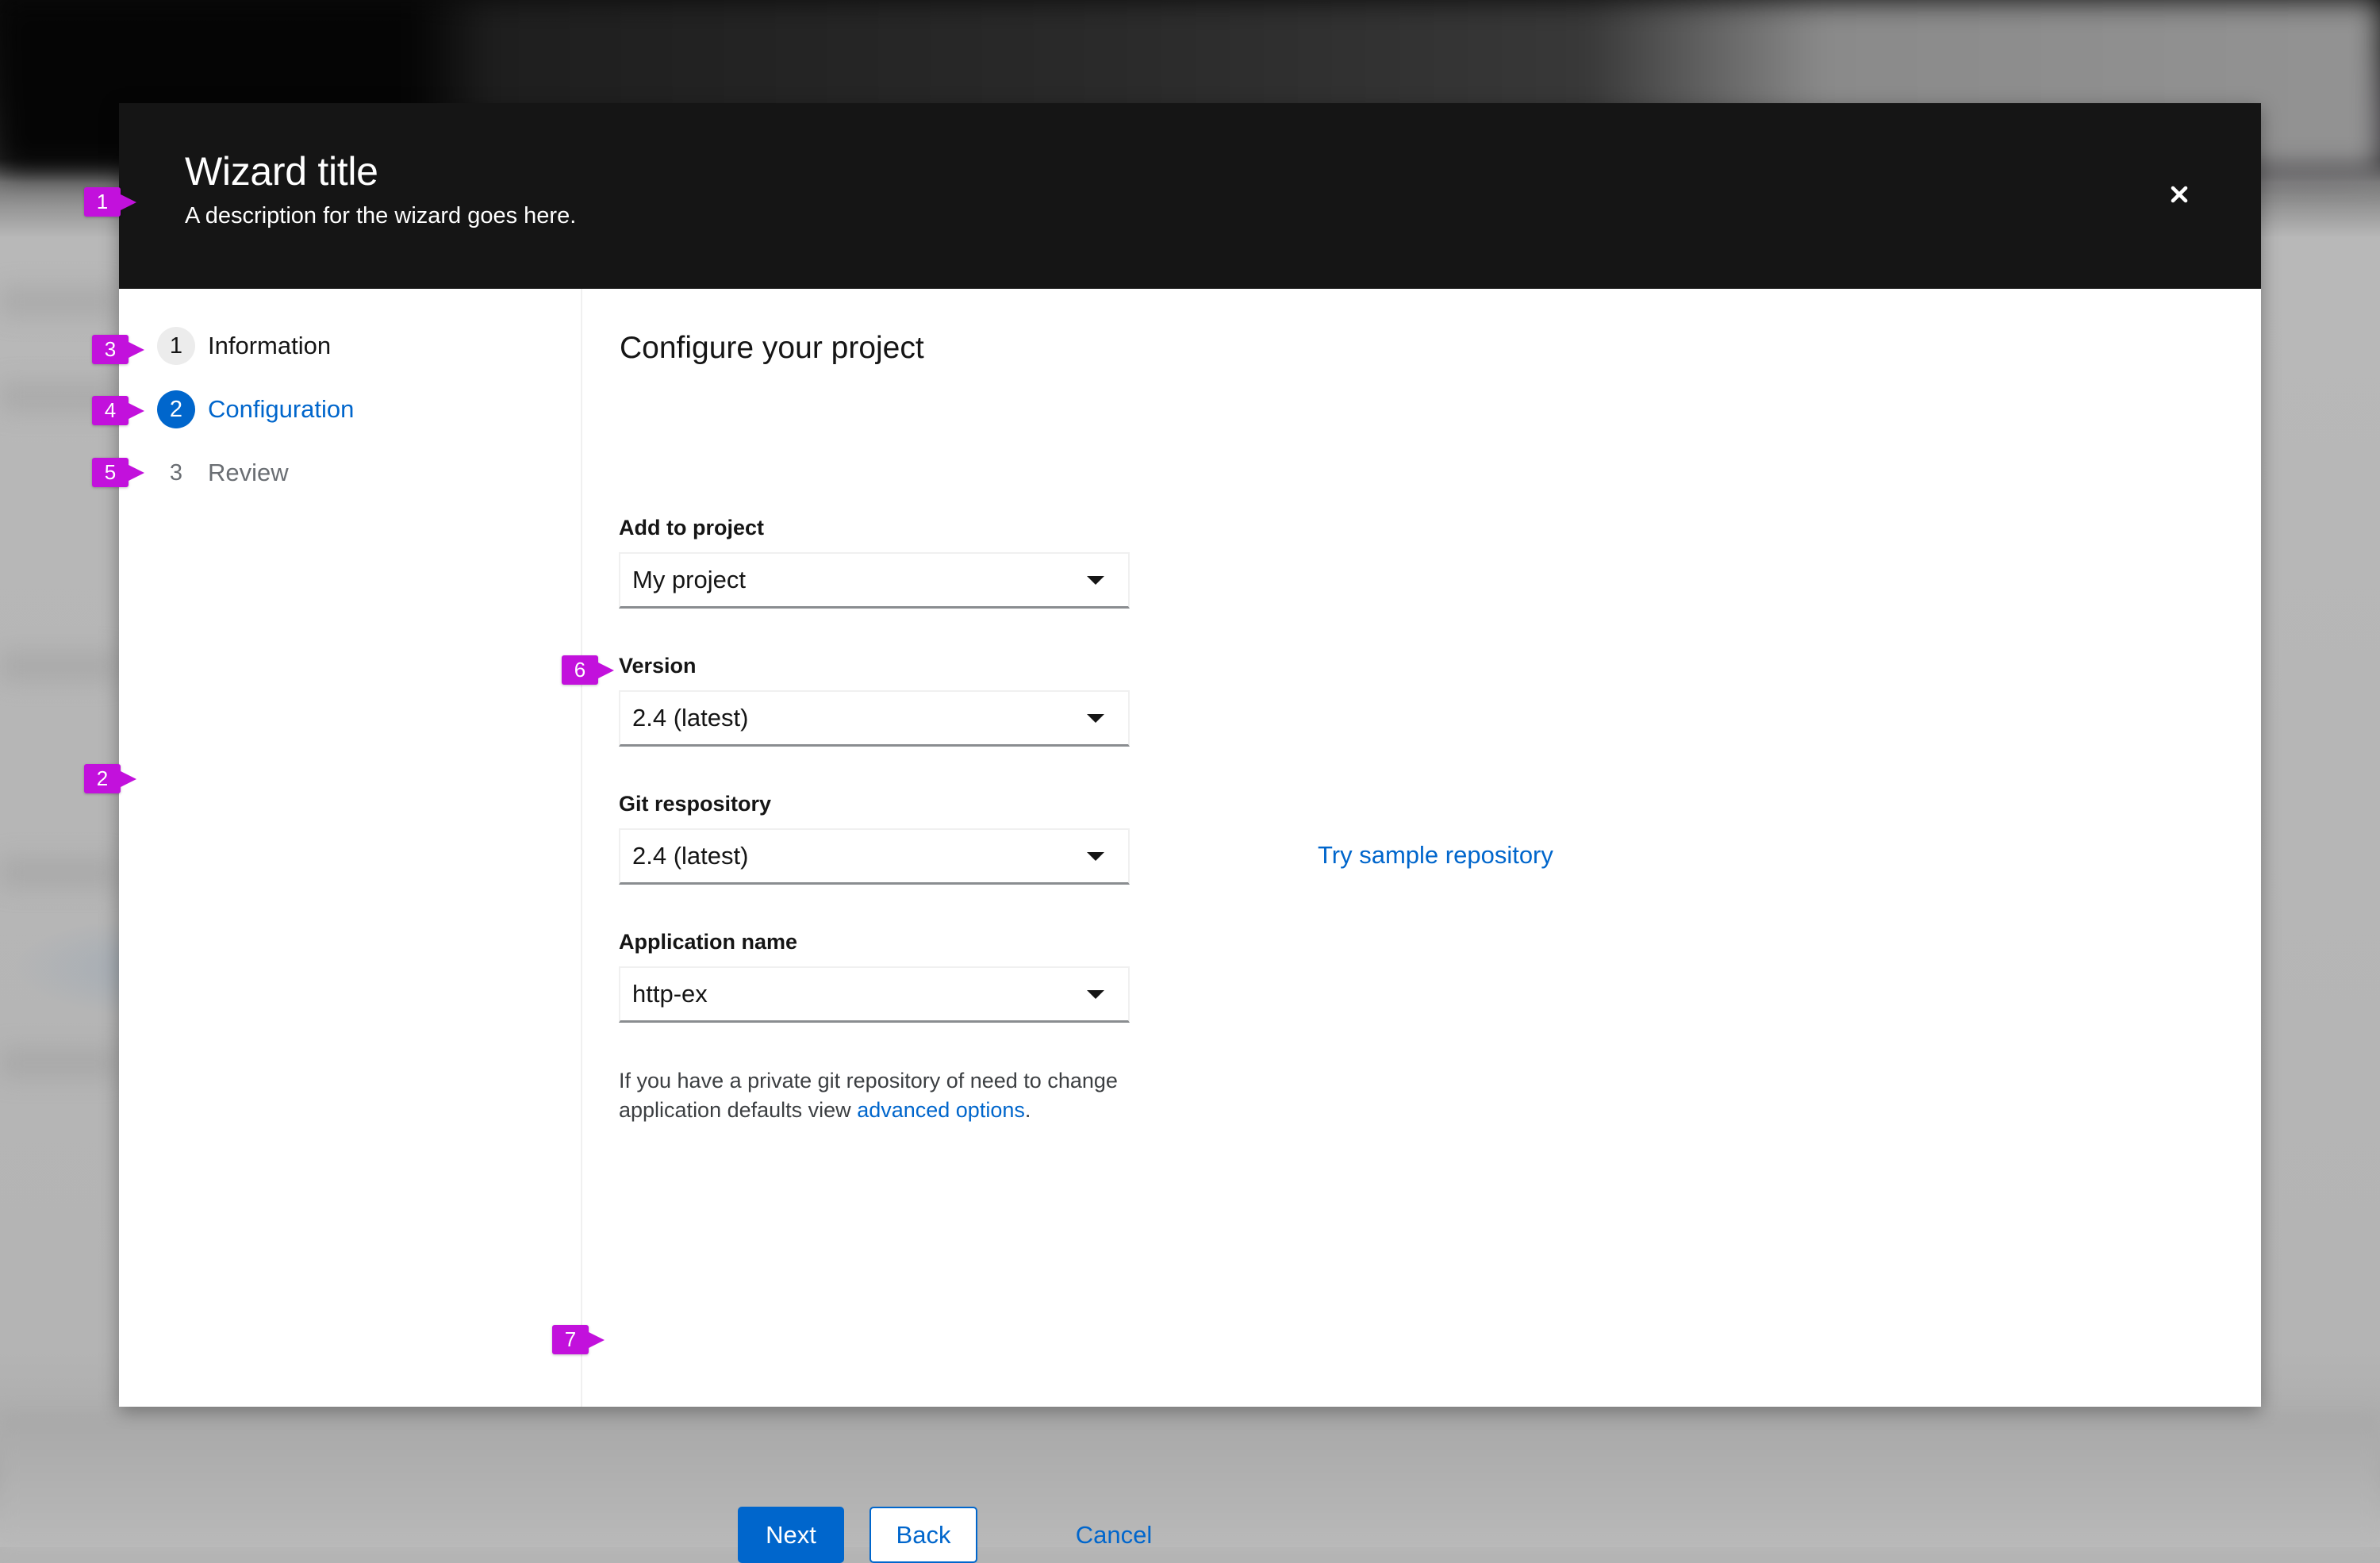 The image size is (2380, 1563). What do you see at coordinates (791, 1535) in the screenshot?
I see `next-button: Next` at bounding box center [791, 1535].